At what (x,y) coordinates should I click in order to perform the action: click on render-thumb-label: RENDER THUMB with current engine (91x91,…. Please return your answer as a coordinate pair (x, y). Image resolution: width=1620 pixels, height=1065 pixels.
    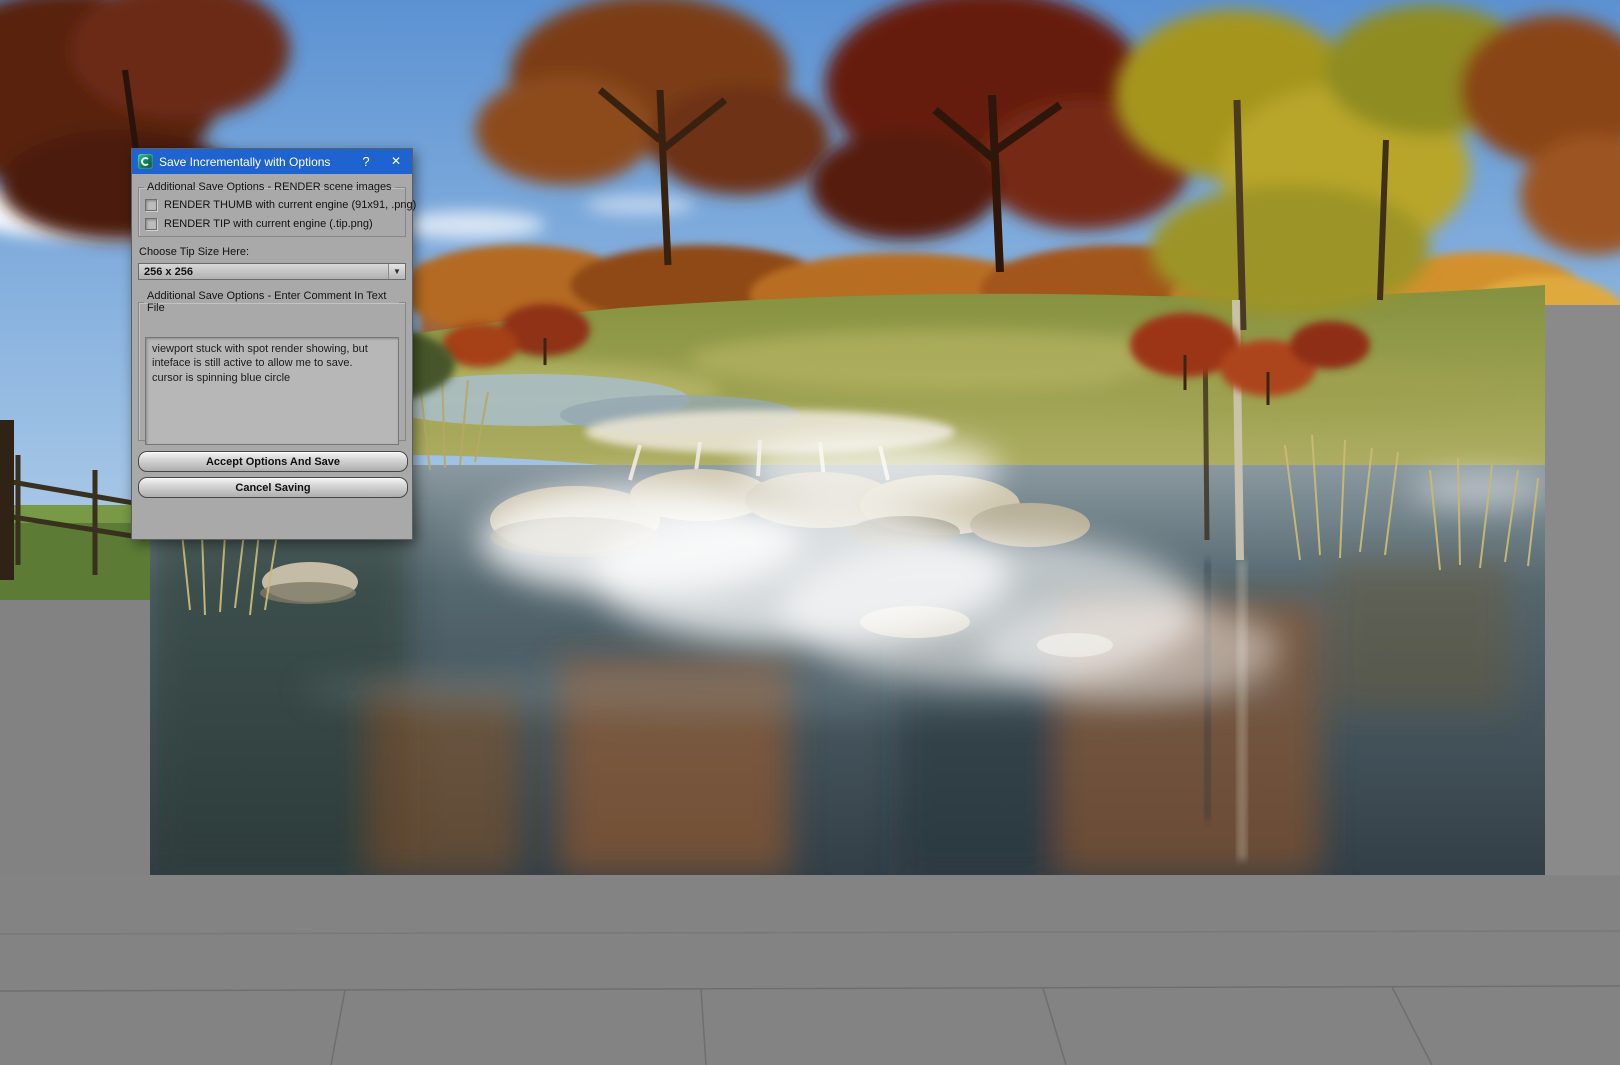
    Looking at the image, I should click on (290, 205).